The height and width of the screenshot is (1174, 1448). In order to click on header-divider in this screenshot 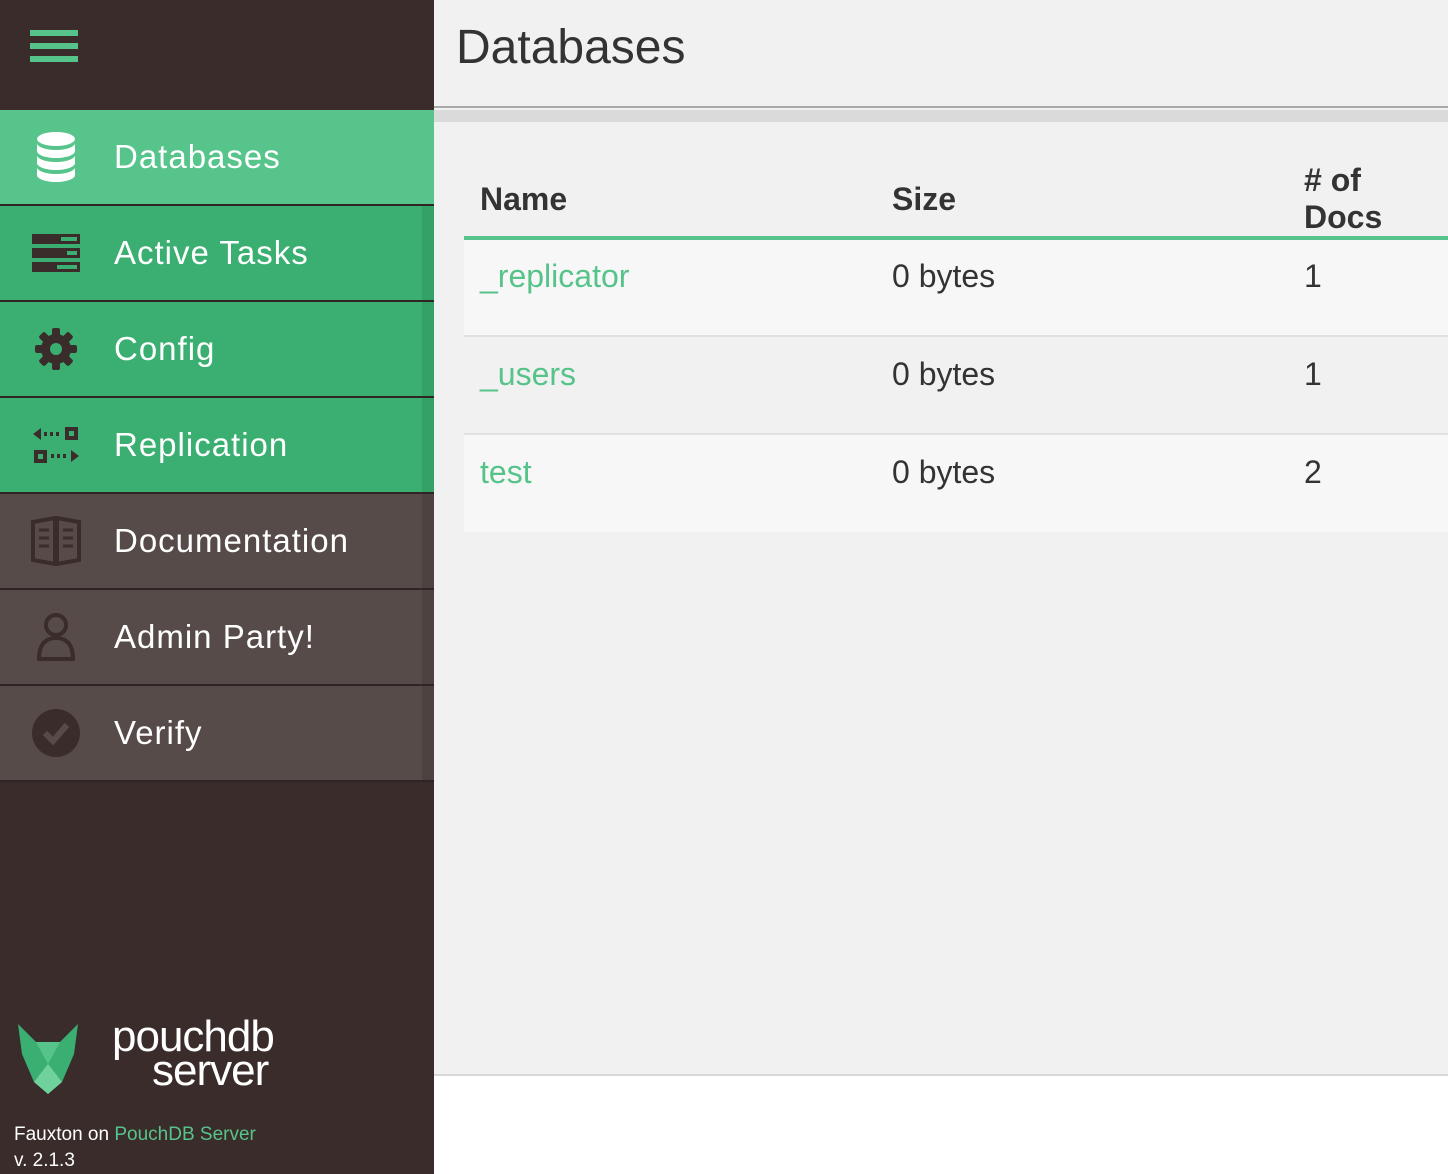, I will do `click(941, 116)`.